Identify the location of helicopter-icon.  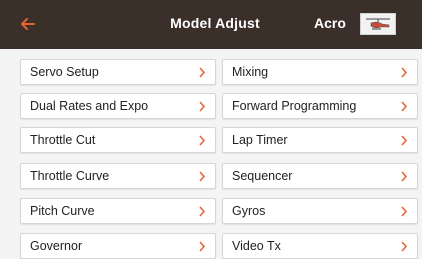
(378, 24).